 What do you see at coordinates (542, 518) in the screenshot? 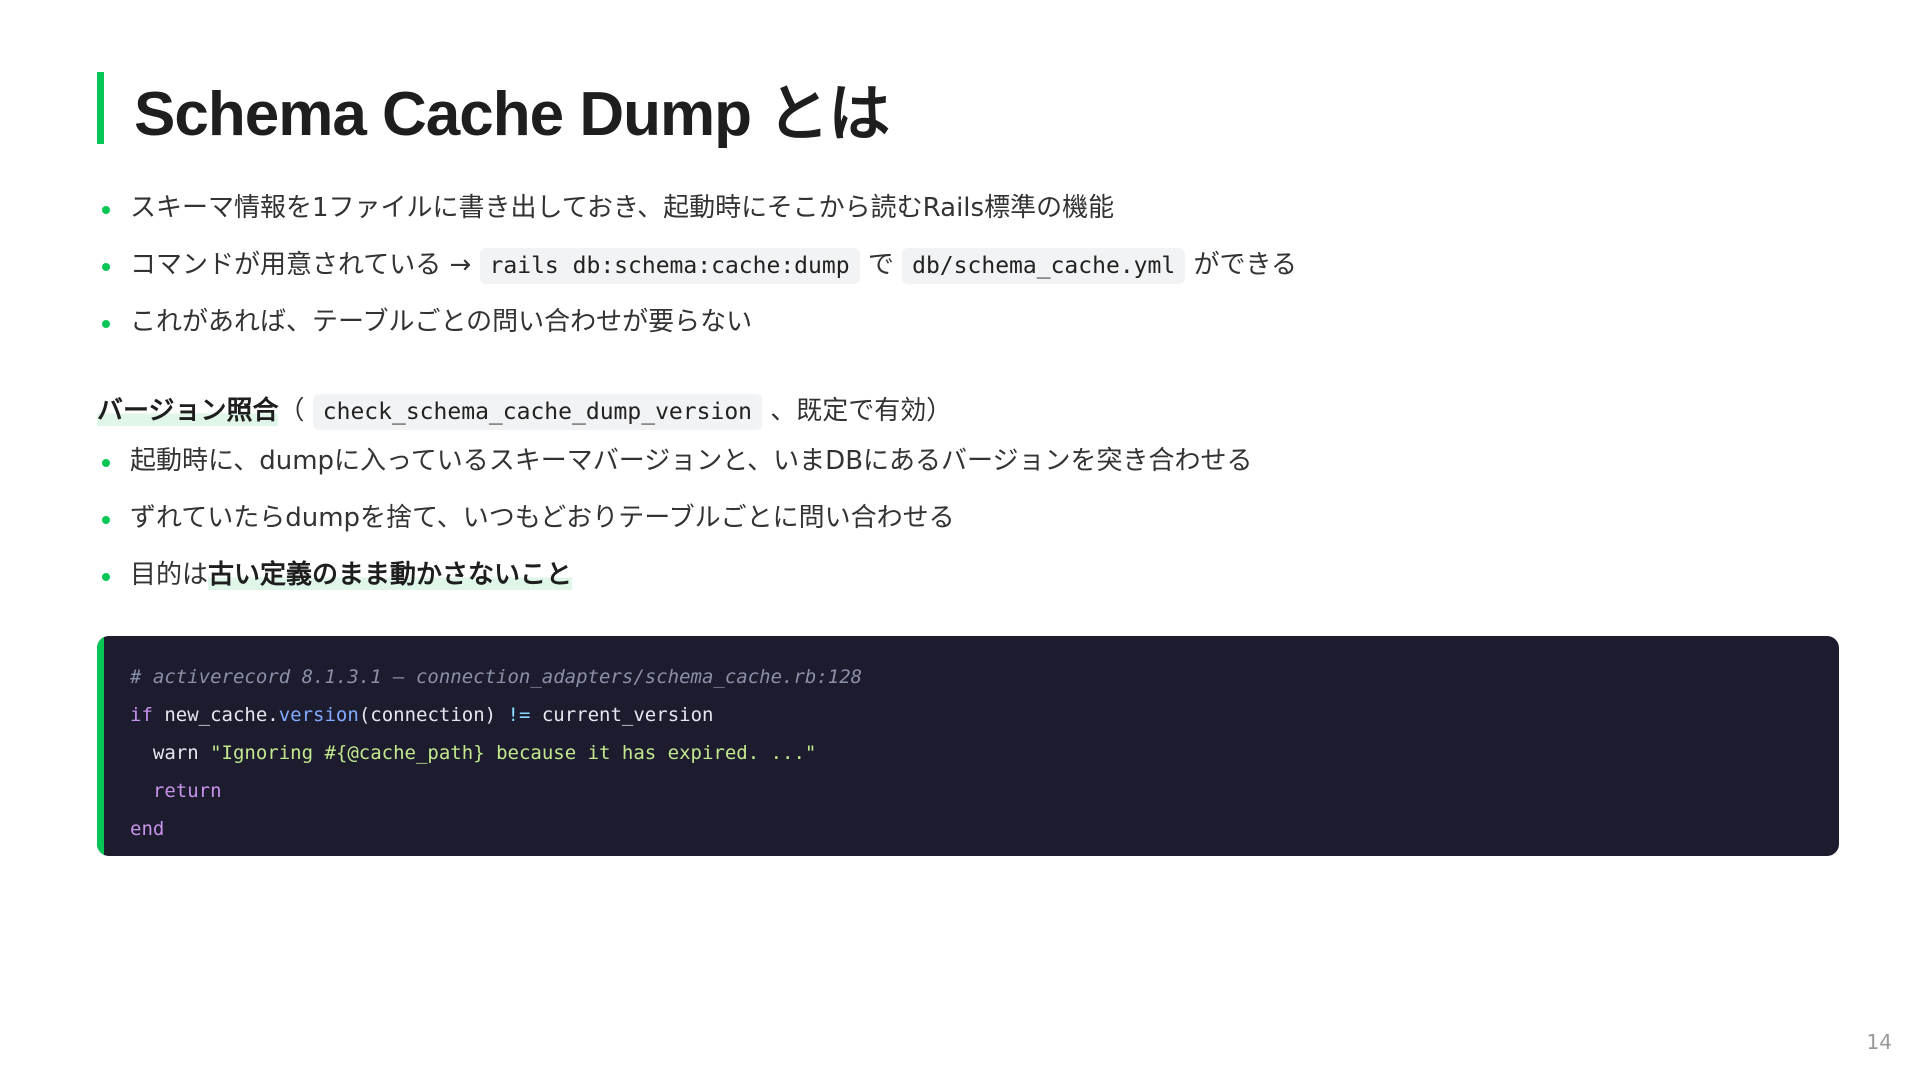
I see `bullet-text: ずれていたらdumpを捨て、いつもどおりテーブルごとに問い合わせる` at bounding box center [542, 518].